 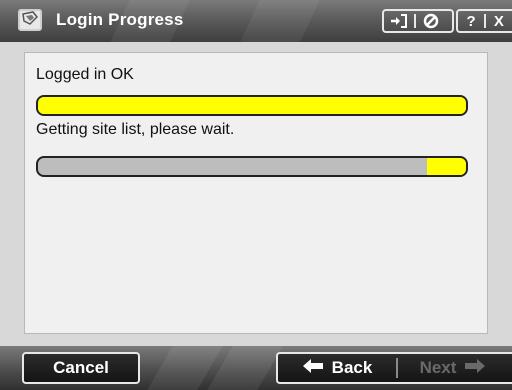 What do you see at coordinates (256, 368) in the screenshot?
I see `bottom-bar: Cancel Back Next` at bounding box center [256, 368].